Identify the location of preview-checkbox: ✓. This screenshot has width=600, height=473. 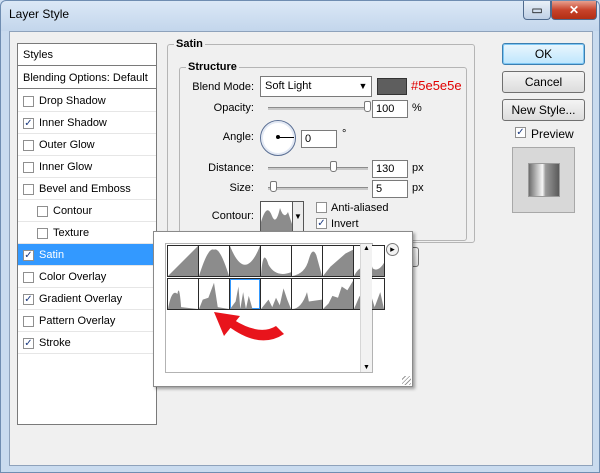
(520, 132).